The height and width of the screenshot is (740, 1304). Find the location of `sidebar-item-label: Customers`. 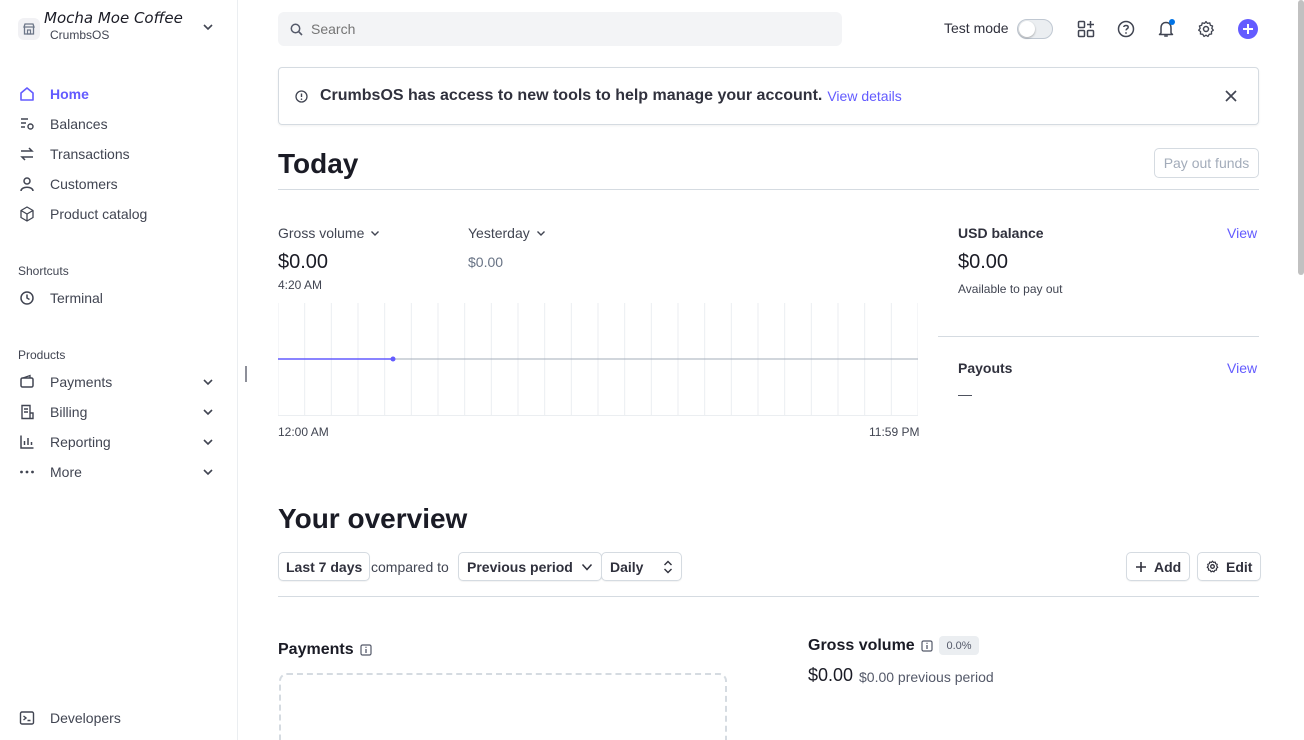

sidebar-item-label: Customers is located at coordinates (84, 184).